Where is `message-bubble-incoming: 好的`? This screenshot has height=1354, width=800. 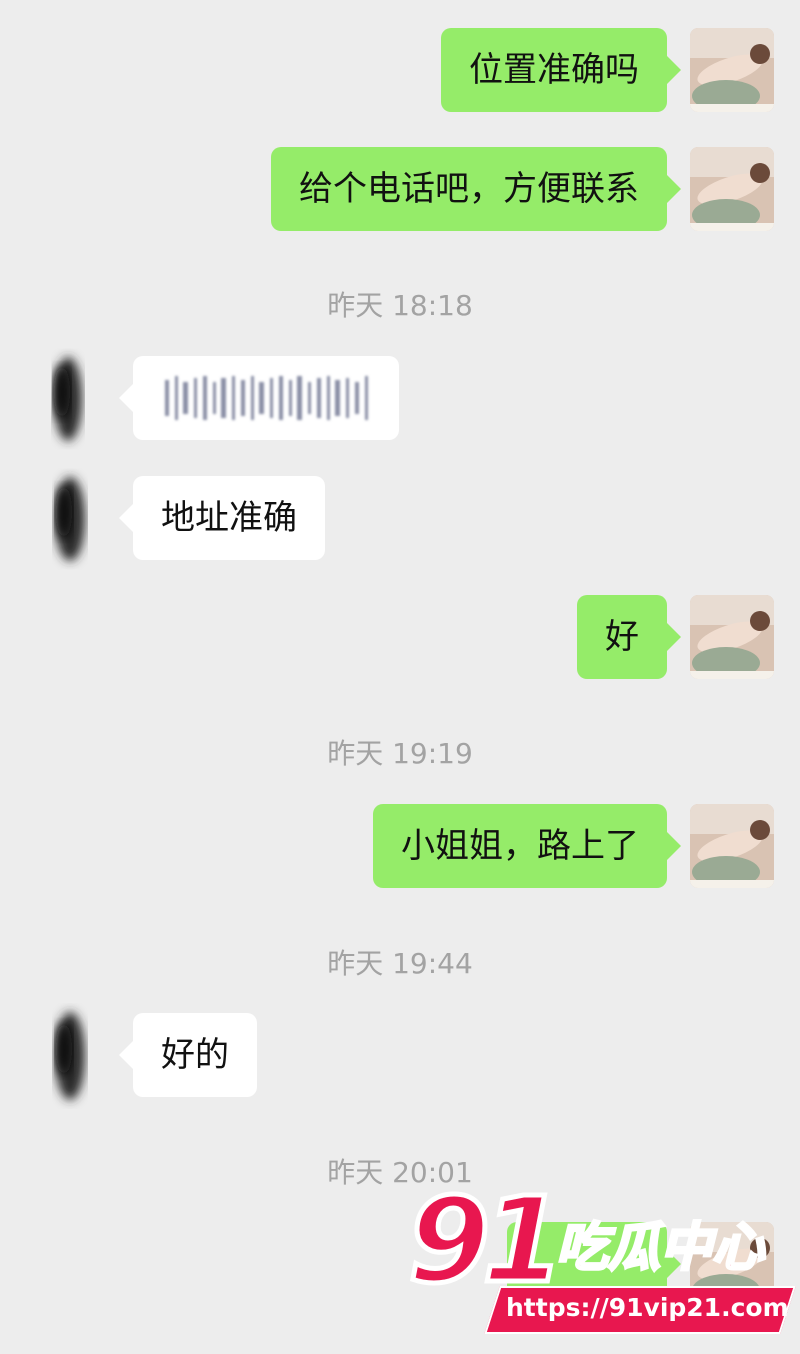
message-bubble-incoming: 好的 is located at coordinates (188, 1055).